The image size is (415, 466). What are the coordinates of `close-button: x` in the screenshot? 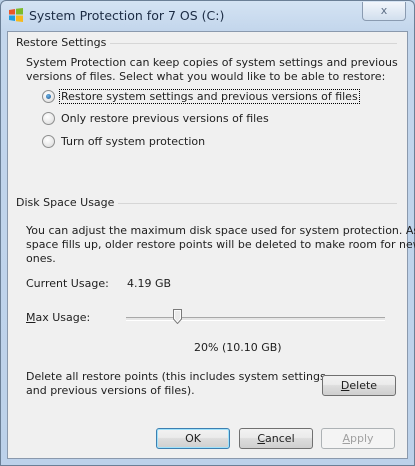 It's located at (384, 11).